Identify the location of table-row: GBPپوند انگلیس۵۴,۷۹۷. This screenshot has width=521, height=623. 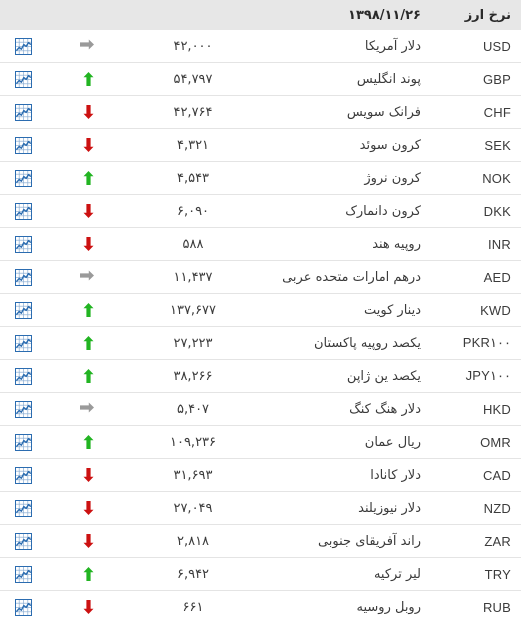
(260, 79).